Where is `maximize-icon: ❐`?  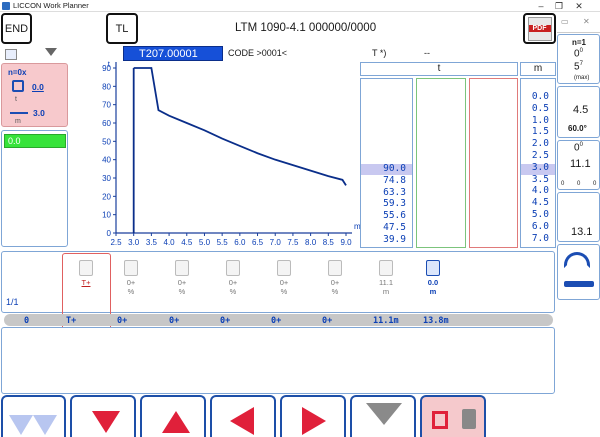 maximize-icon: ❐ is located at coordinates (559, 6).